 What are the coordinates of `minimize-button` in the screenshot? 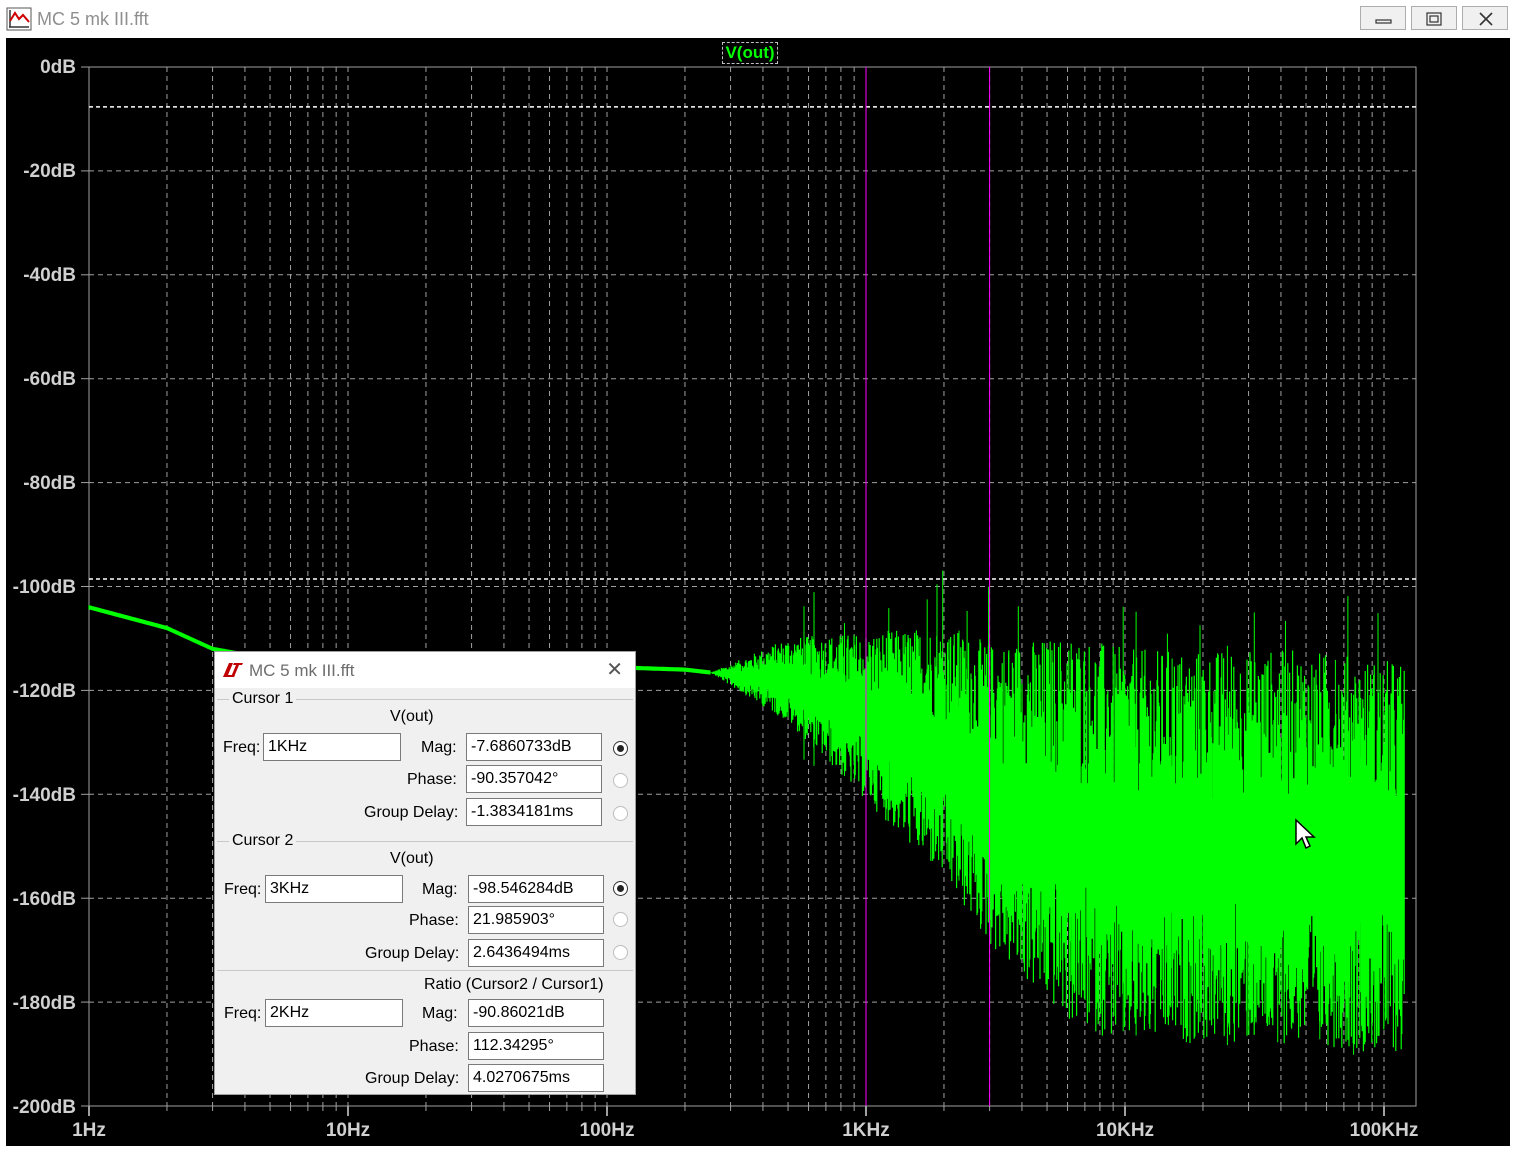 It's located at (1383, 18).